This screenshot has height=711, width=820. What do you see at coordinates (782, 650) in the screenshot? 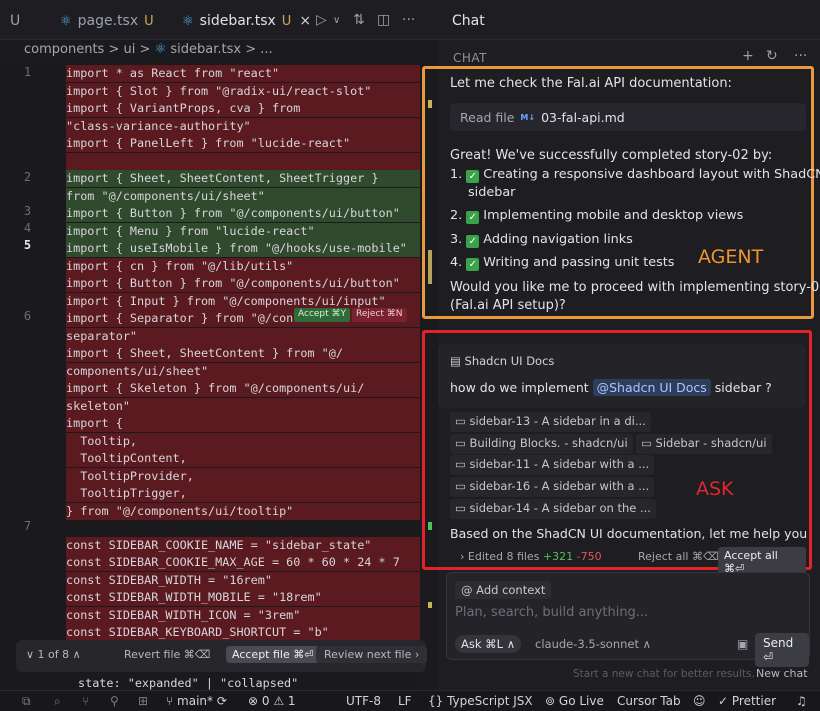
I see `send-button: Send ⏎` at bounding box center [782, 650].